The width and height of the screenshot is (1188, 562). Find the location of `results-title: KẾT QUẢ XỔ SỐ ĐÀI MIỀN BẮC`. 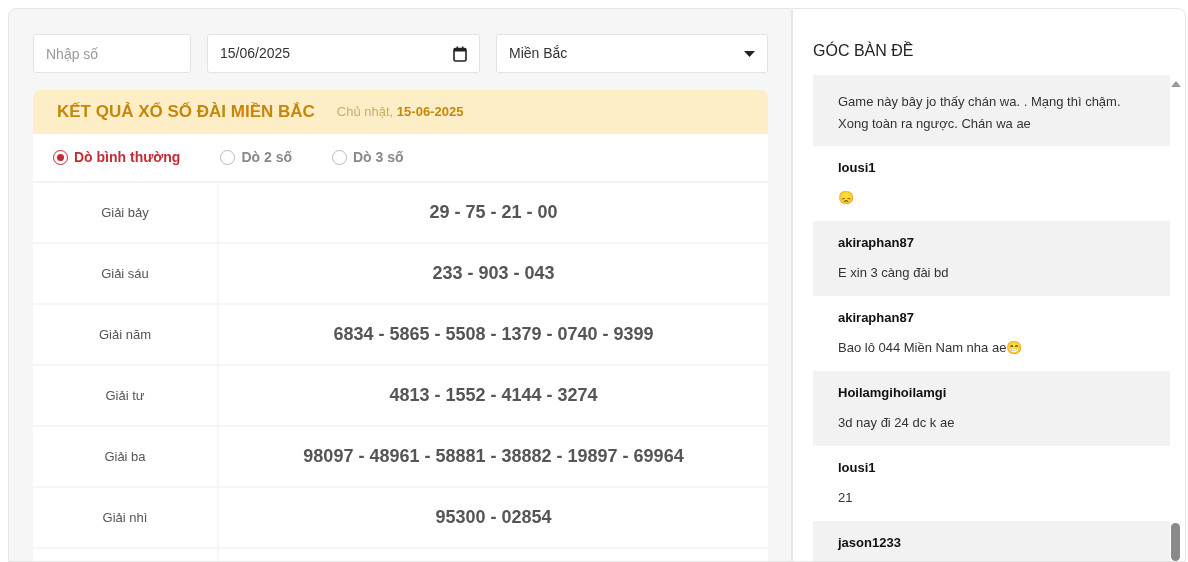

results-title: KẾT QUẢ XỔ SỐ ĐÀI MIỀN BẮC is located at coordinates (186, 112).